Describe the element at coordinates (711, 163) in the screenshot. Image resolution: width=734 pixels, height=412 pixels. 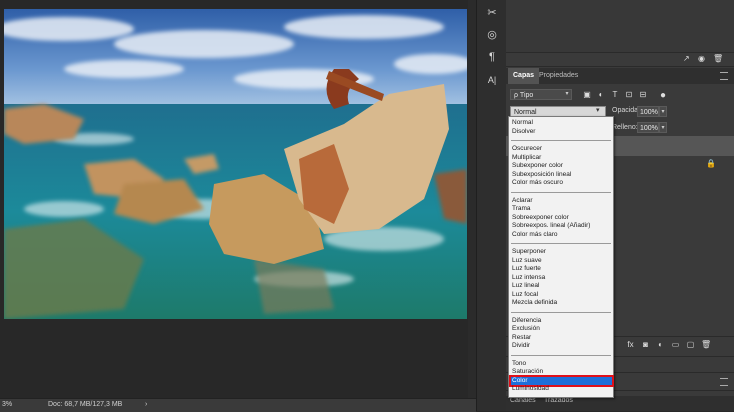
I see `lock-icon: 🔒` at that location.